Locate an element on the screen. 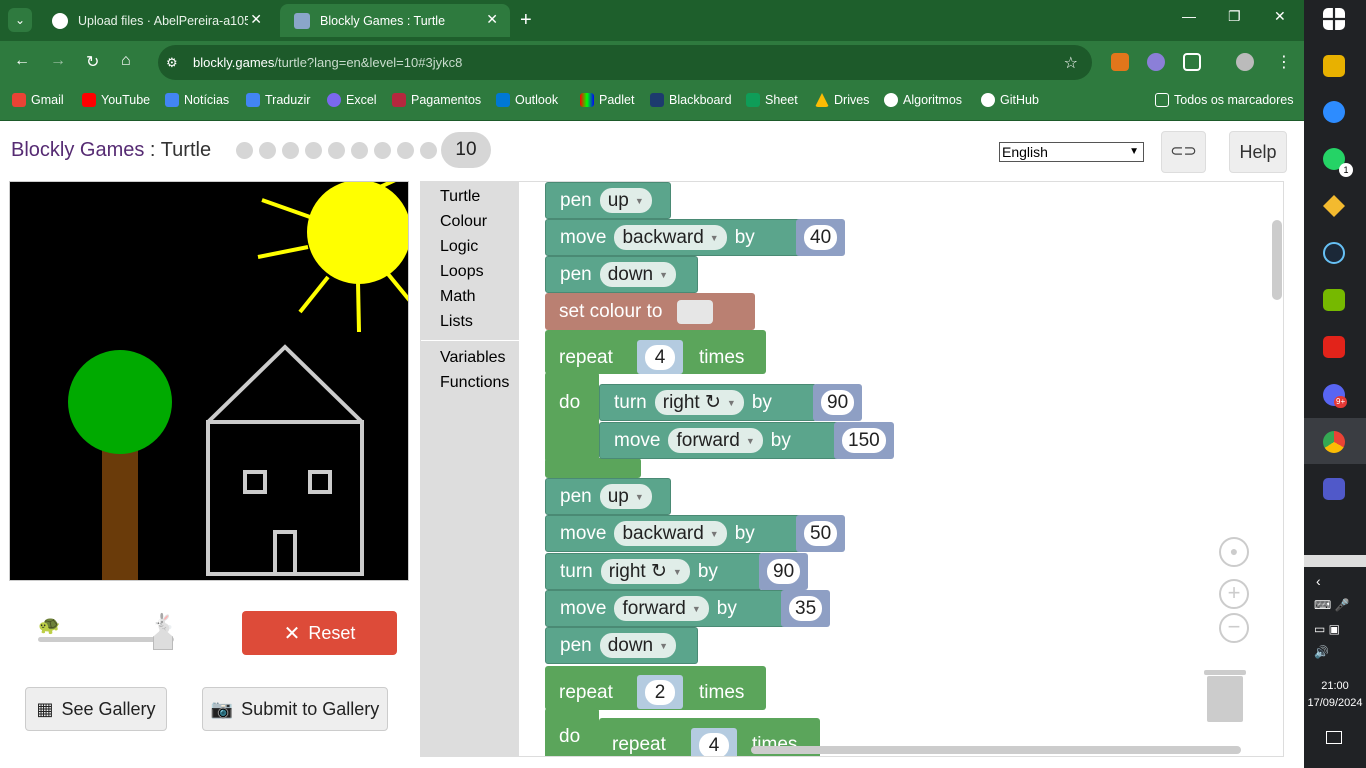 This screenshot has width=1366, height=768. taskbar-scrollbar is located at coordinates (1335, 561).